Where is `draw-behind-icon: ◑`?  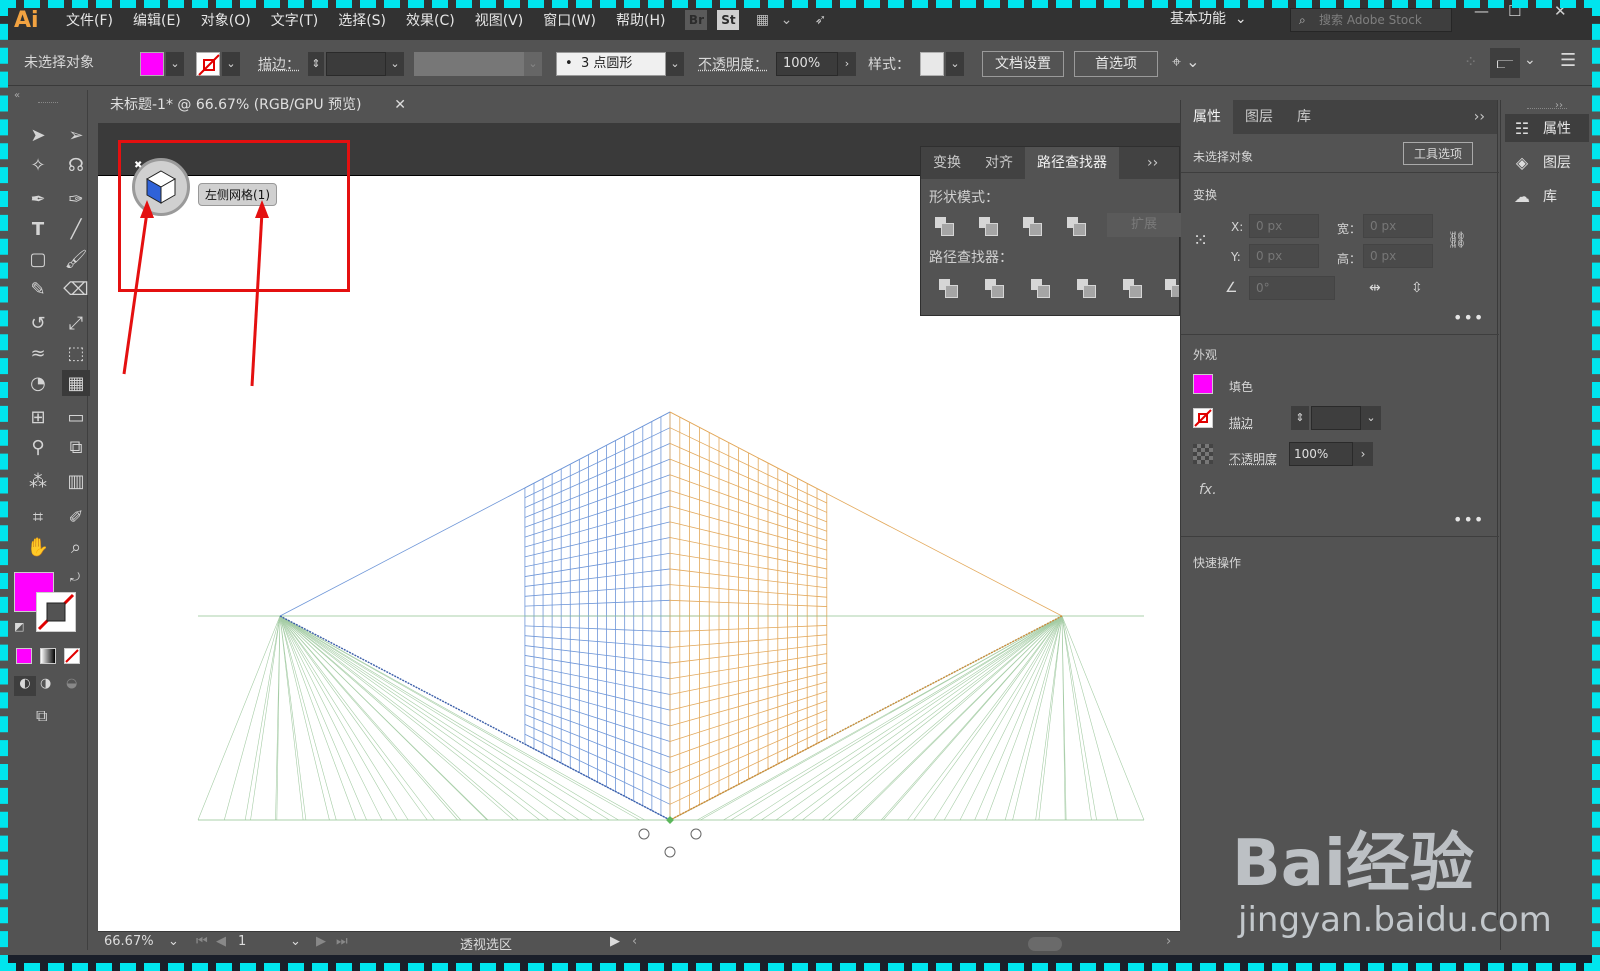
draw-behind-icon: ◑ is located at coordinates (45, 683).